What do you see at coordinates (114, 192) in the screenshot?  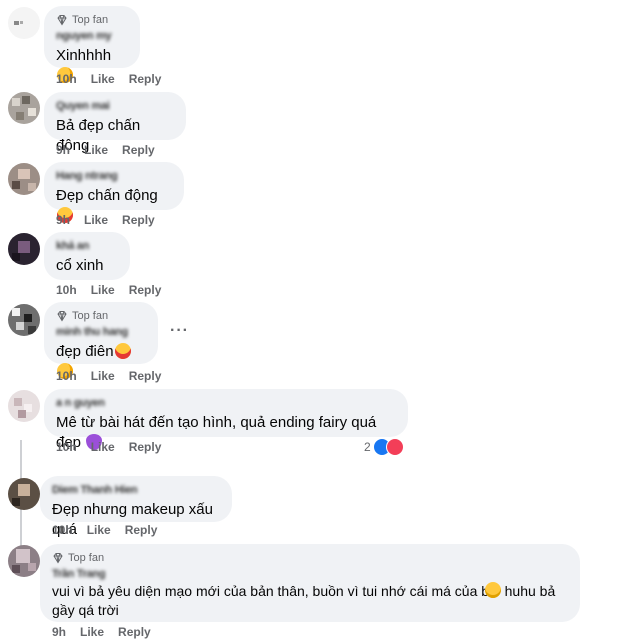 I see `comment-bubble: Hang ntrang Đẹp chấn động` at bounding box center [114, 192].